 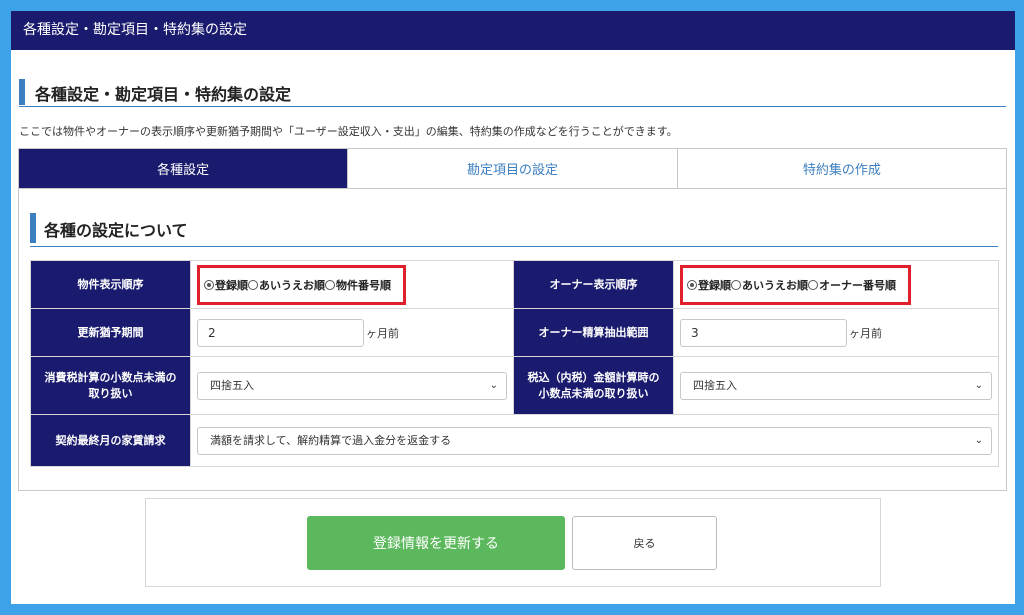 I want to click on owner-order-option-kana: あいうえお順, so click(x=769, y=285).